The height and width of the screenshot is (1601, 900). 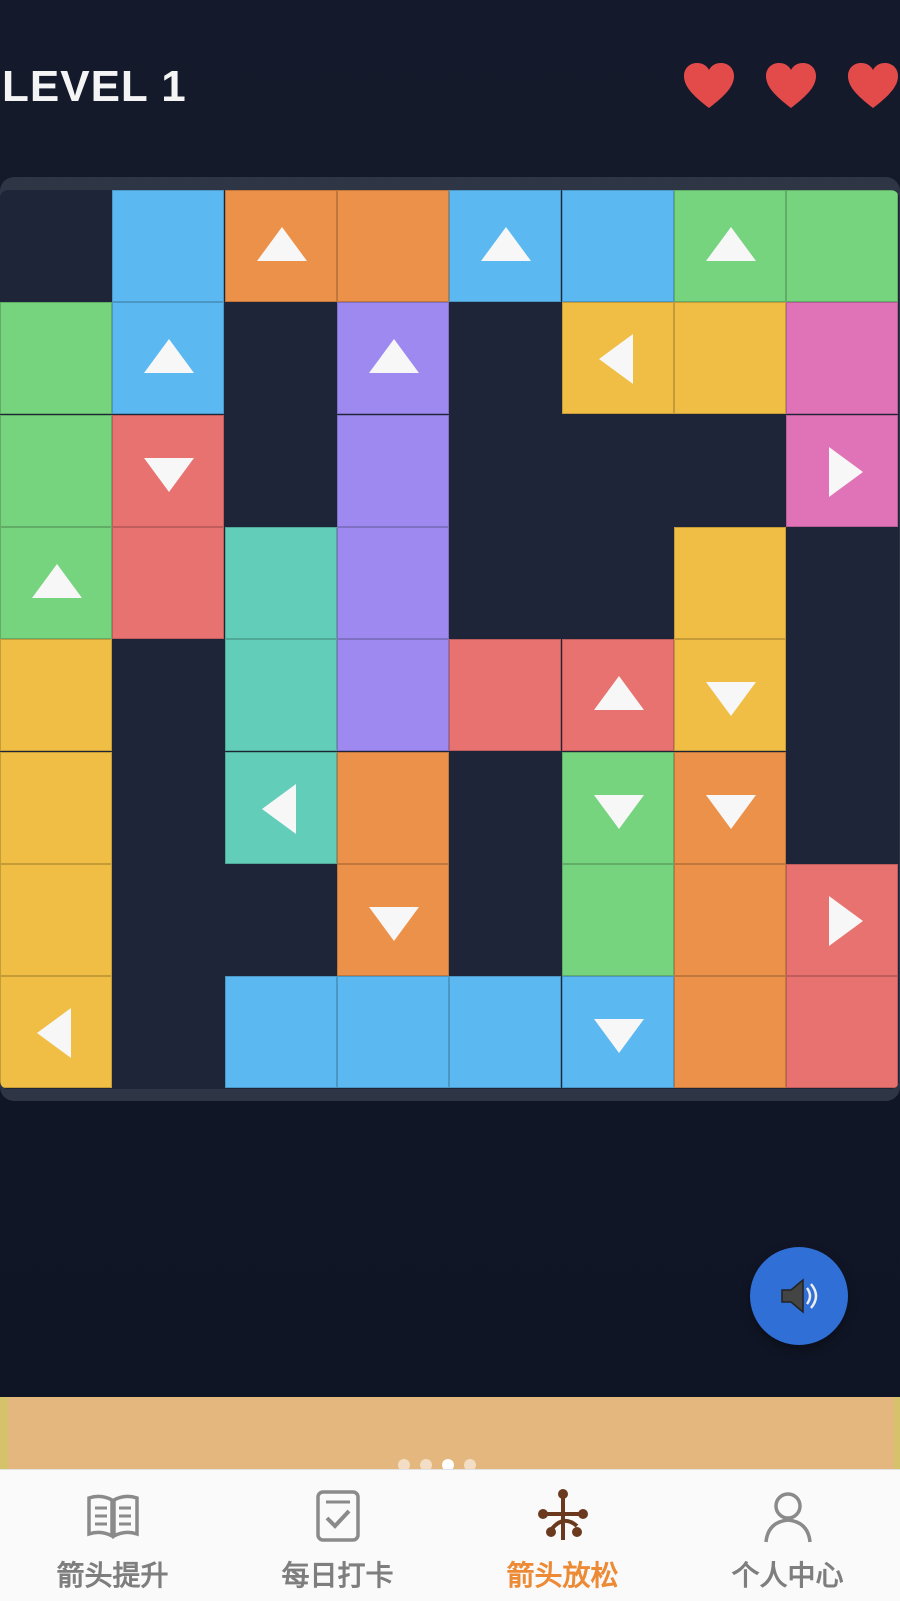 I want to click on tab-label: 个人中心, so click(x=787, y=1575).